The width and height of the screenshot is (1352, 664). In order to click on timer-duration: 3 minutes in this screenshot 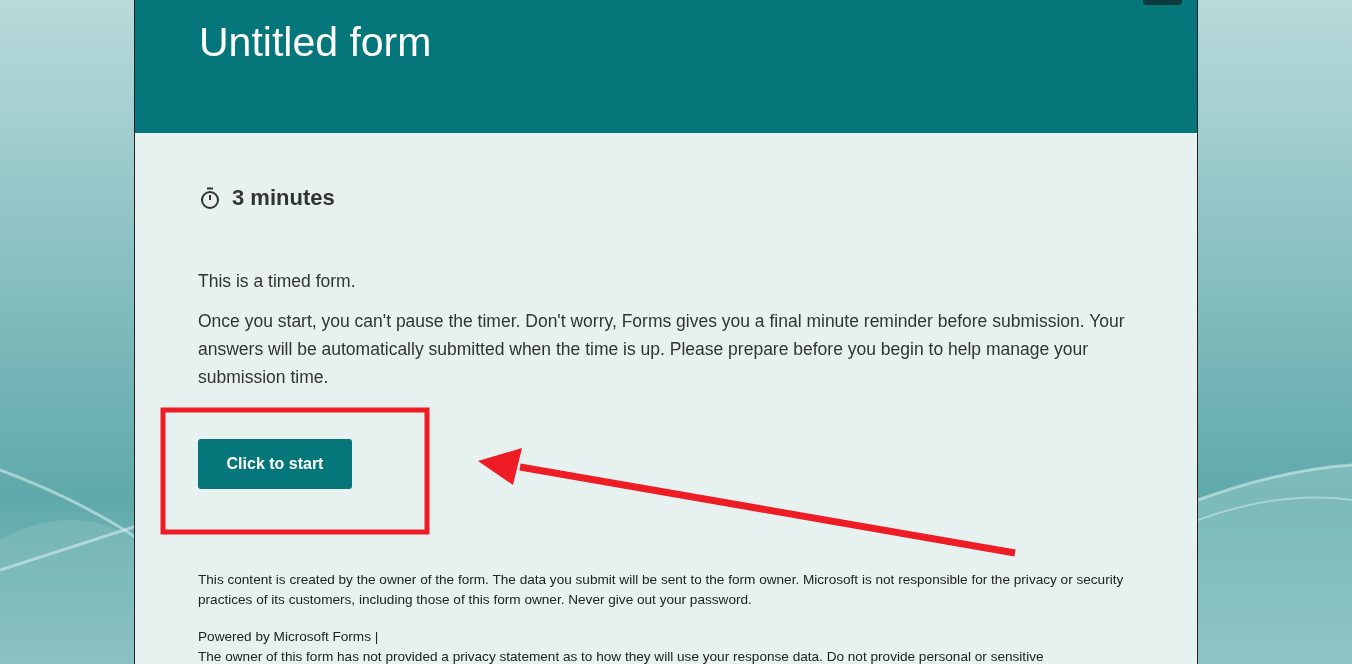, I will do `click(283, 198)`.